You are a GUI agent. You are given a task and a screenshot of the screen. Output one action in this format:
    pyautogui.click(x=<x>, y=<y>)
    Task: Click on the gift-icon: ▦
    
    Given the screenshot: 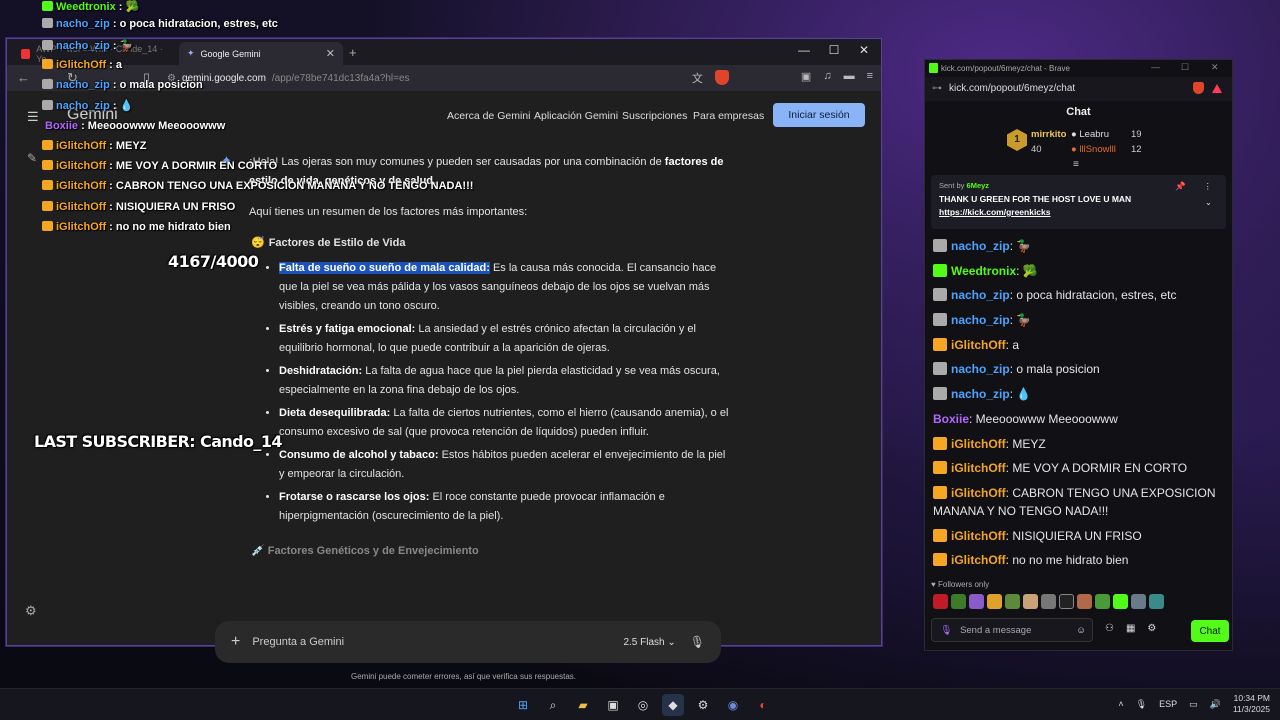 What is the action you would take?
    pyautogui.click(x=1130, y=628)
    